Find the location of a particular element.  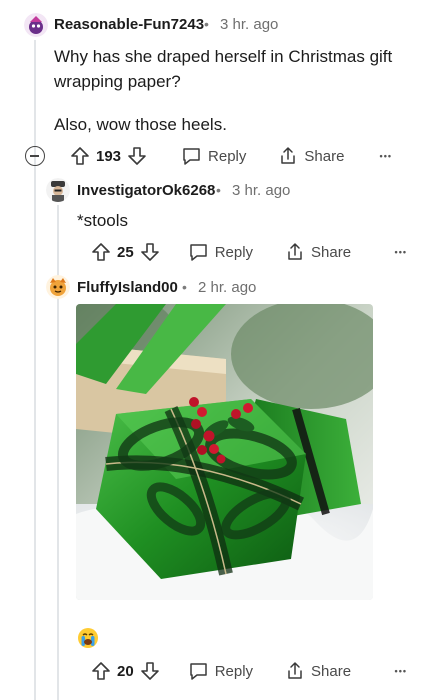

comment-body: *stools is located at coordinates (103, 220).